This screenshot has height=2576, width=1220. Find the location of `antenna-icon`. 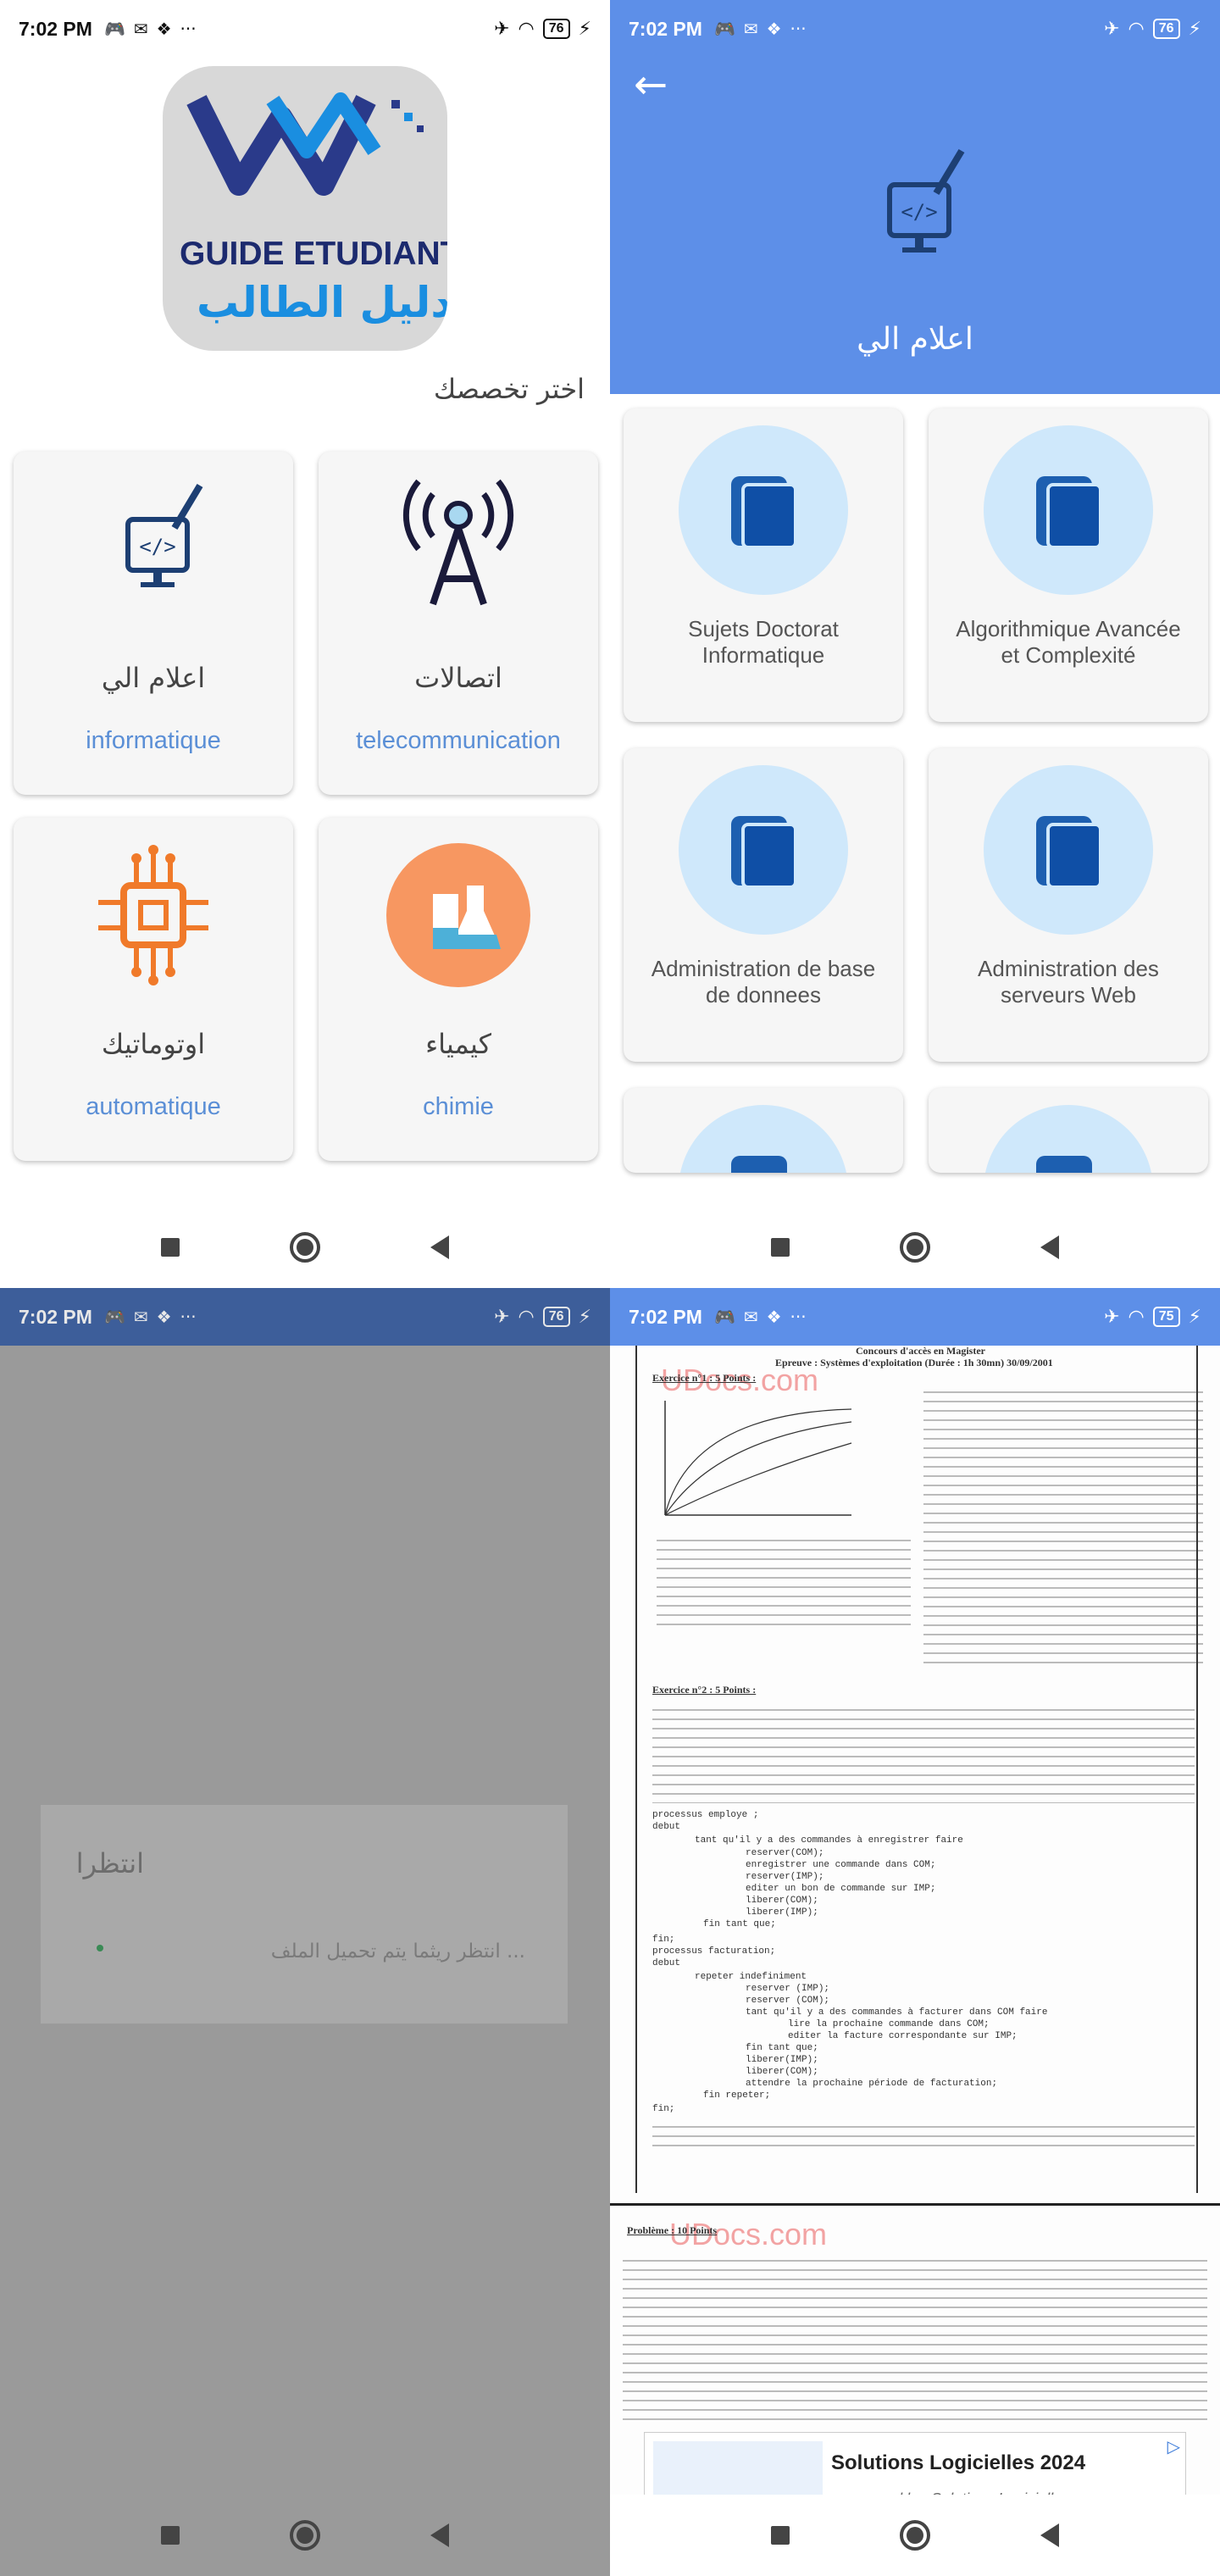

antenna-icon is located at coordinates (458, 542).